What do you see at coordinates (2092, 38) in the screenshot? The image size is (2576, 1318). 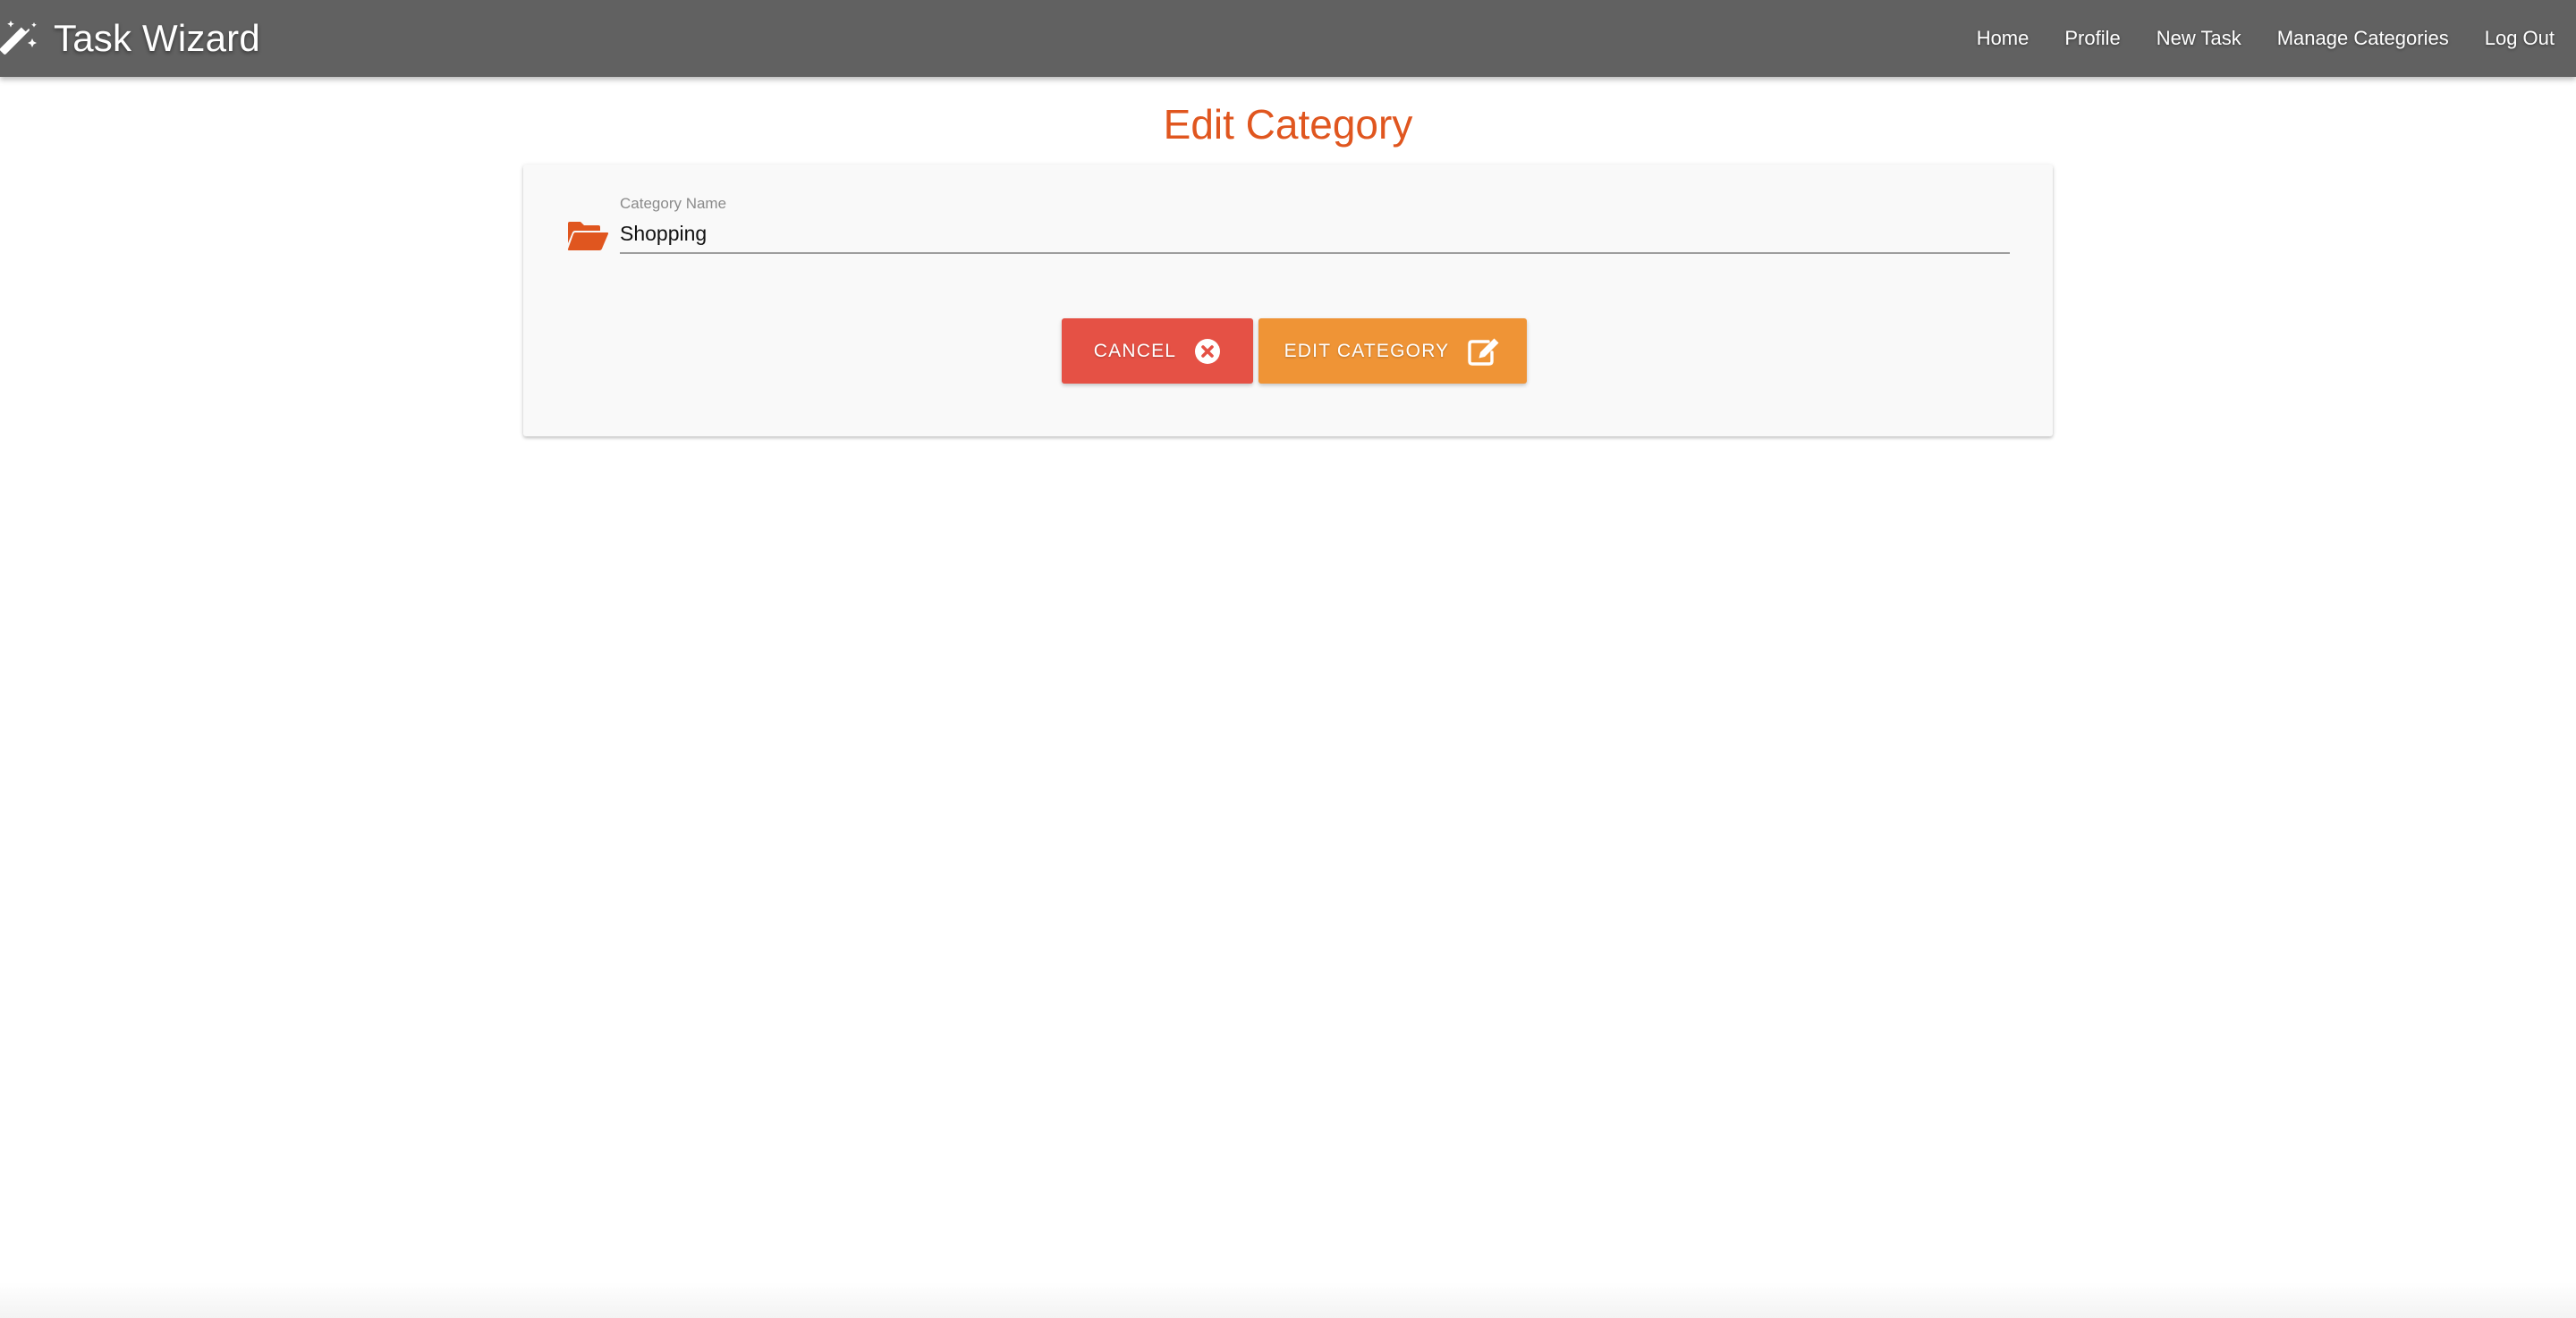 I see `nav-link-profile: Profile` at bounding box center [2092, 38].